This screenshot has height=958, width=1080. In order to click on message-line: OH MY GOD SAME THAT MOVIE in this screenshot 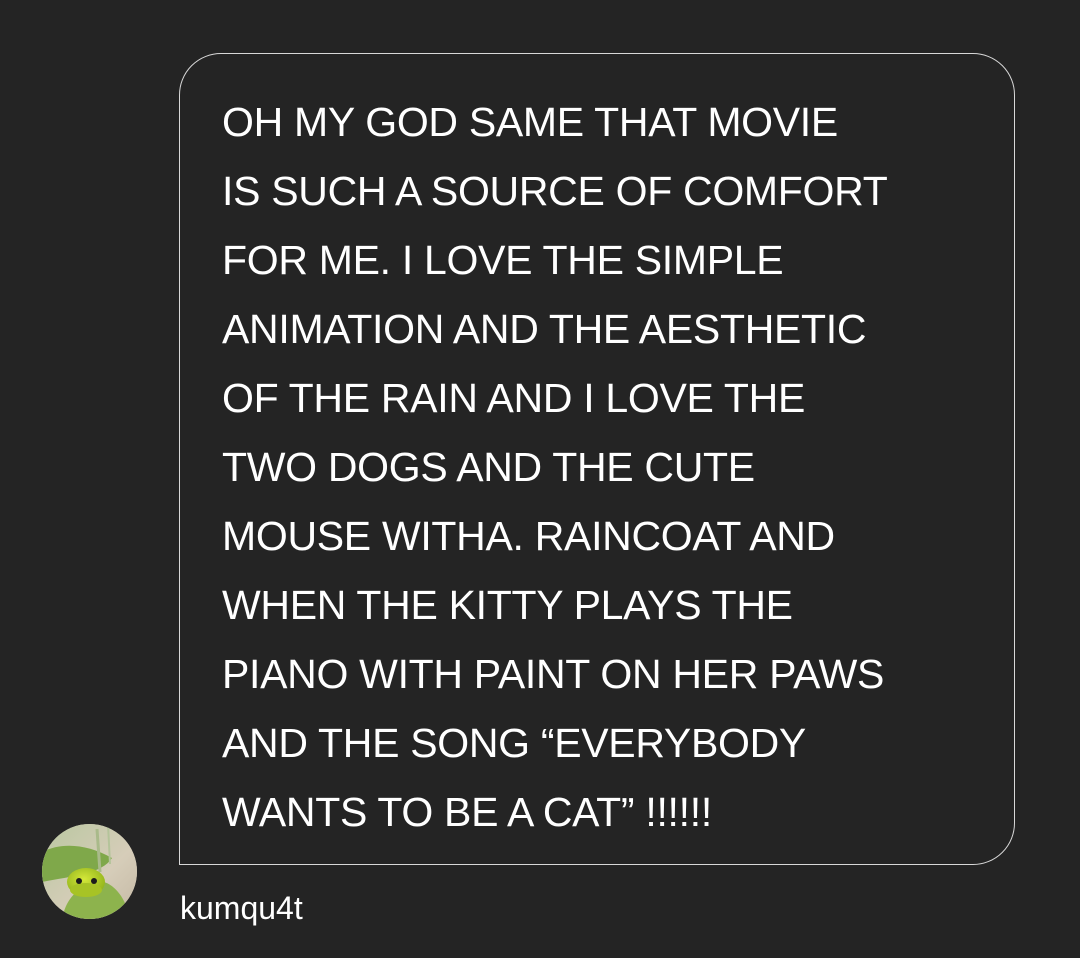, I will do `click(530, 122)`.